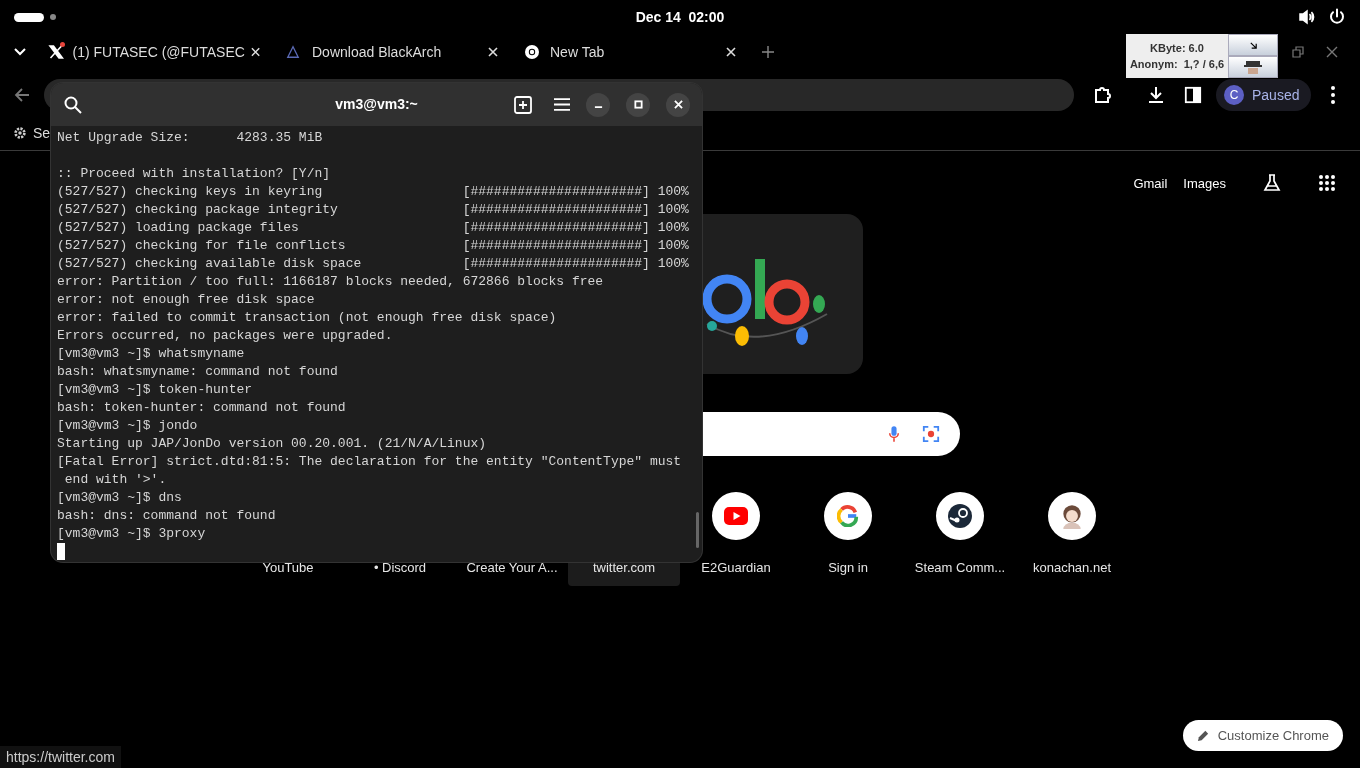 This screenshot has height=768, width=1360. Describe the element at coordinates (190, 138) in the screenshot. I see `terminal-line: Net Upgrade Size: 4283.35 MiB` at that location.